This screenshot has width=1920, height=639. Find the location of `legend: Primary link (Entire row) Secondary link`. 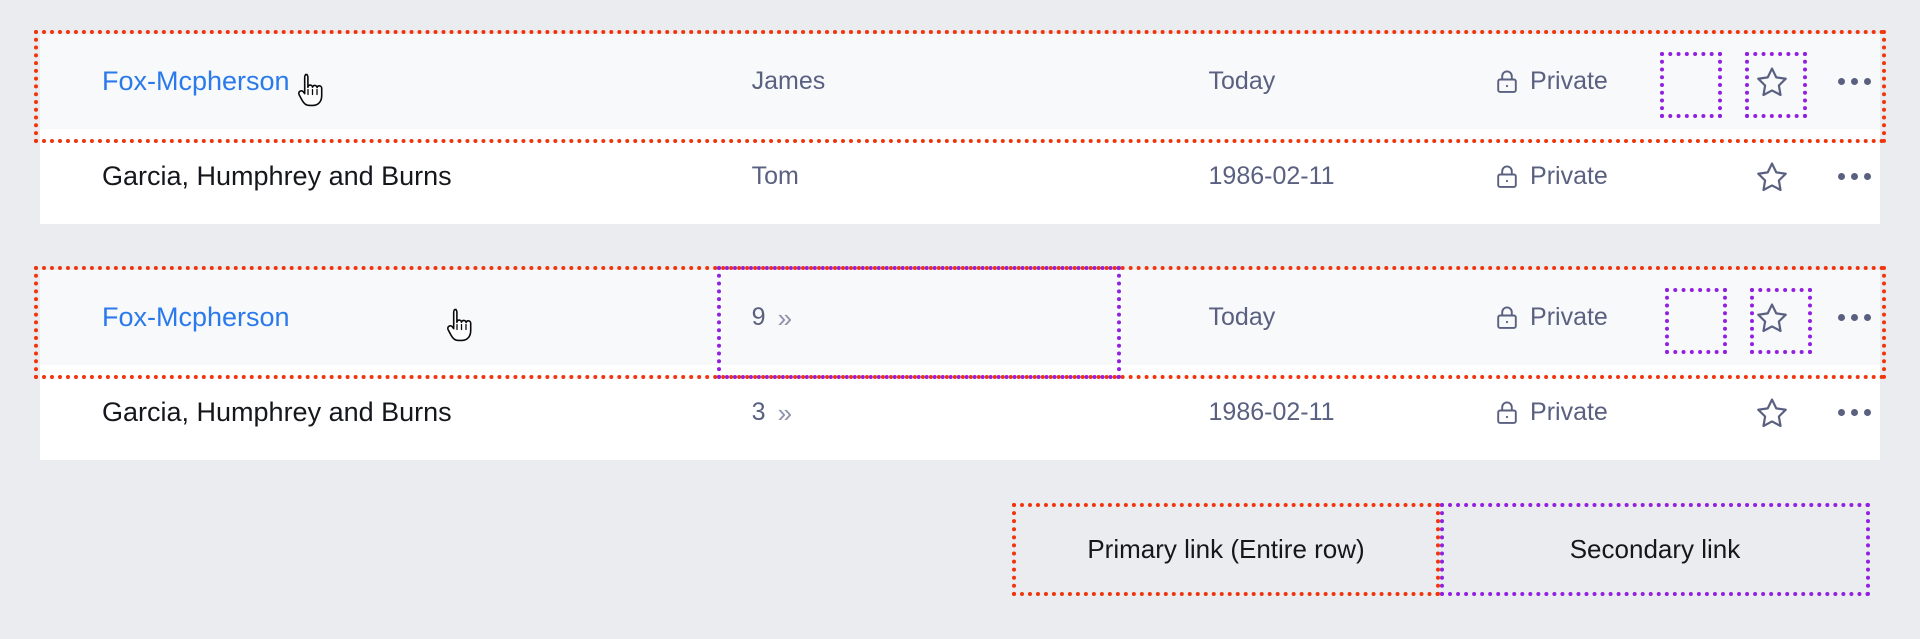

legend: Primary link (Entire row) Secondary link is located at coordinates (1441, 549).